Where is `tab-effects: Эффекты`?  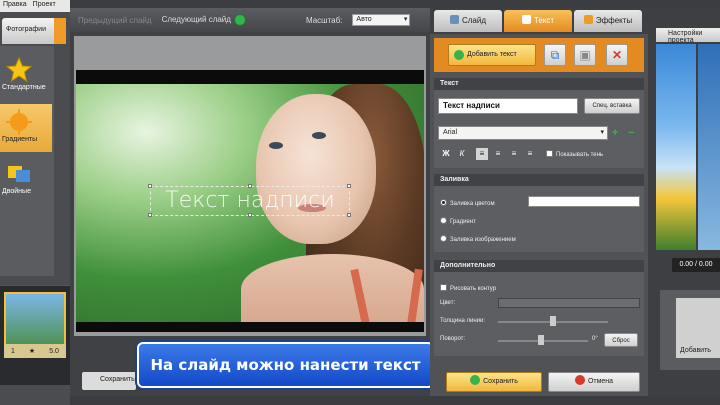
tab-effects: Эффекты is located at coordinates (608, 21).